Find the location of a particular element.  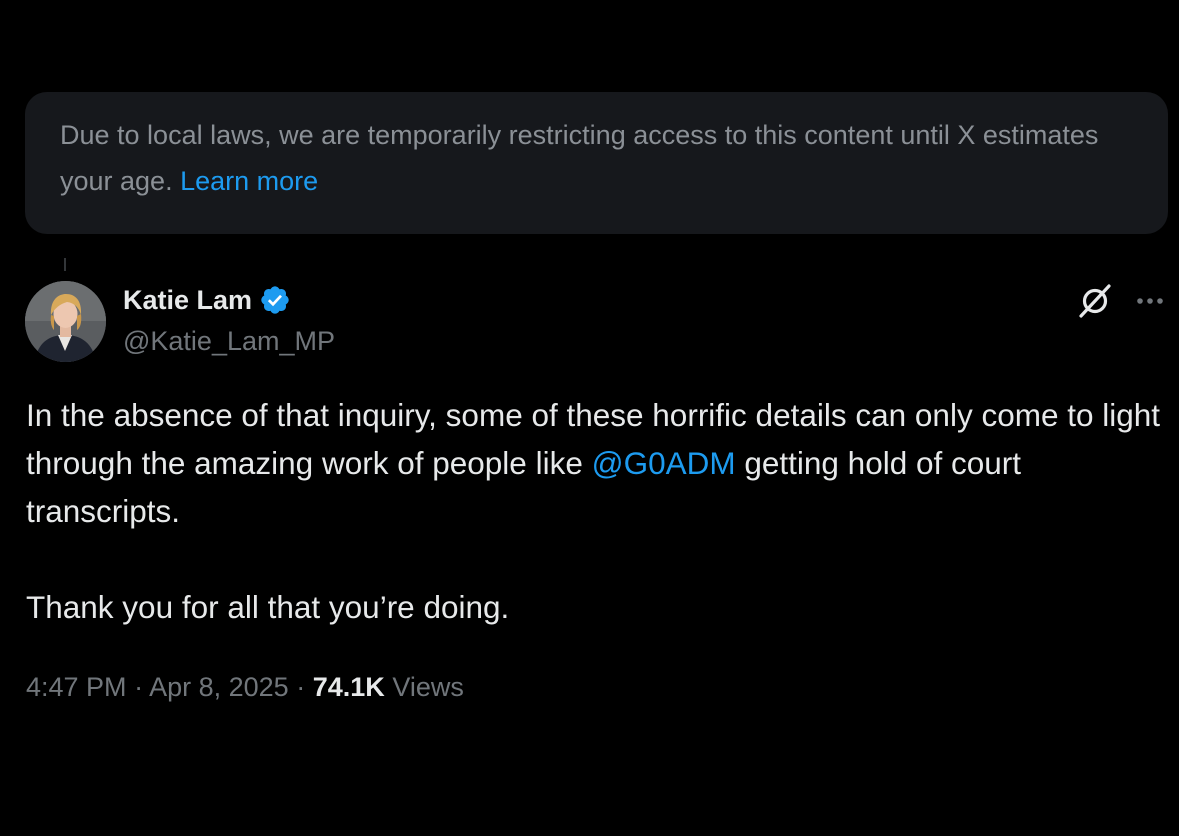

tweet-date: Apr 8, 2025 is located at coordinates (219, 687).